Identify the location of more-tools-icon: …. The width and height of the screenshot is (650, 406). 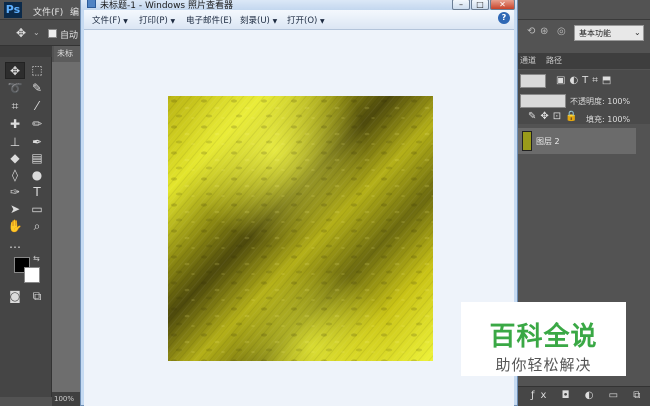
(15, 244).